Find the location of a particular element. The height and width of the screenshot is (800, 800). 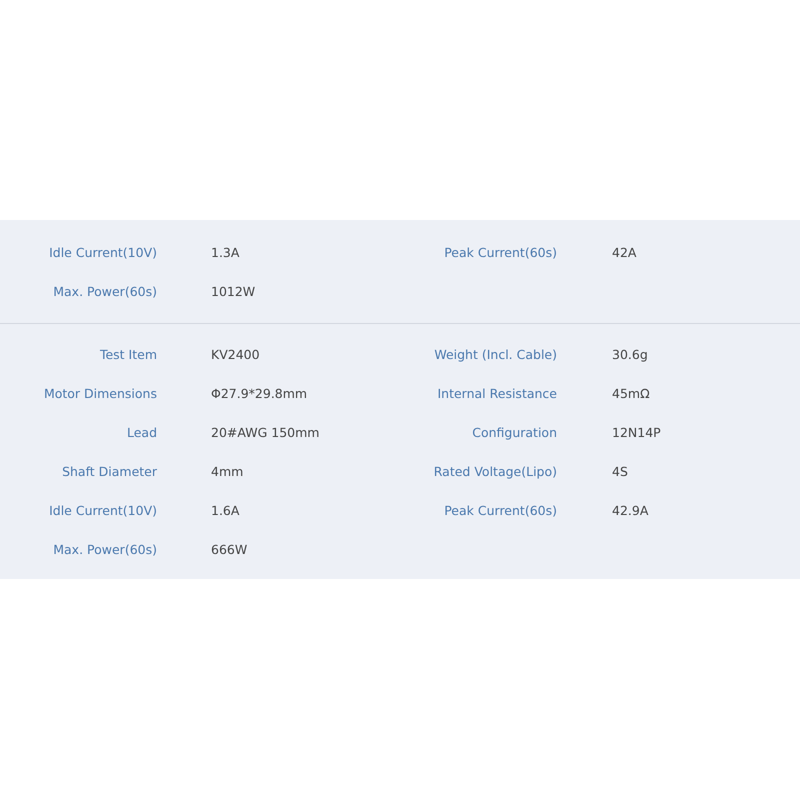

spec-label: Internal Resistance is located at coordinates (496, 393).